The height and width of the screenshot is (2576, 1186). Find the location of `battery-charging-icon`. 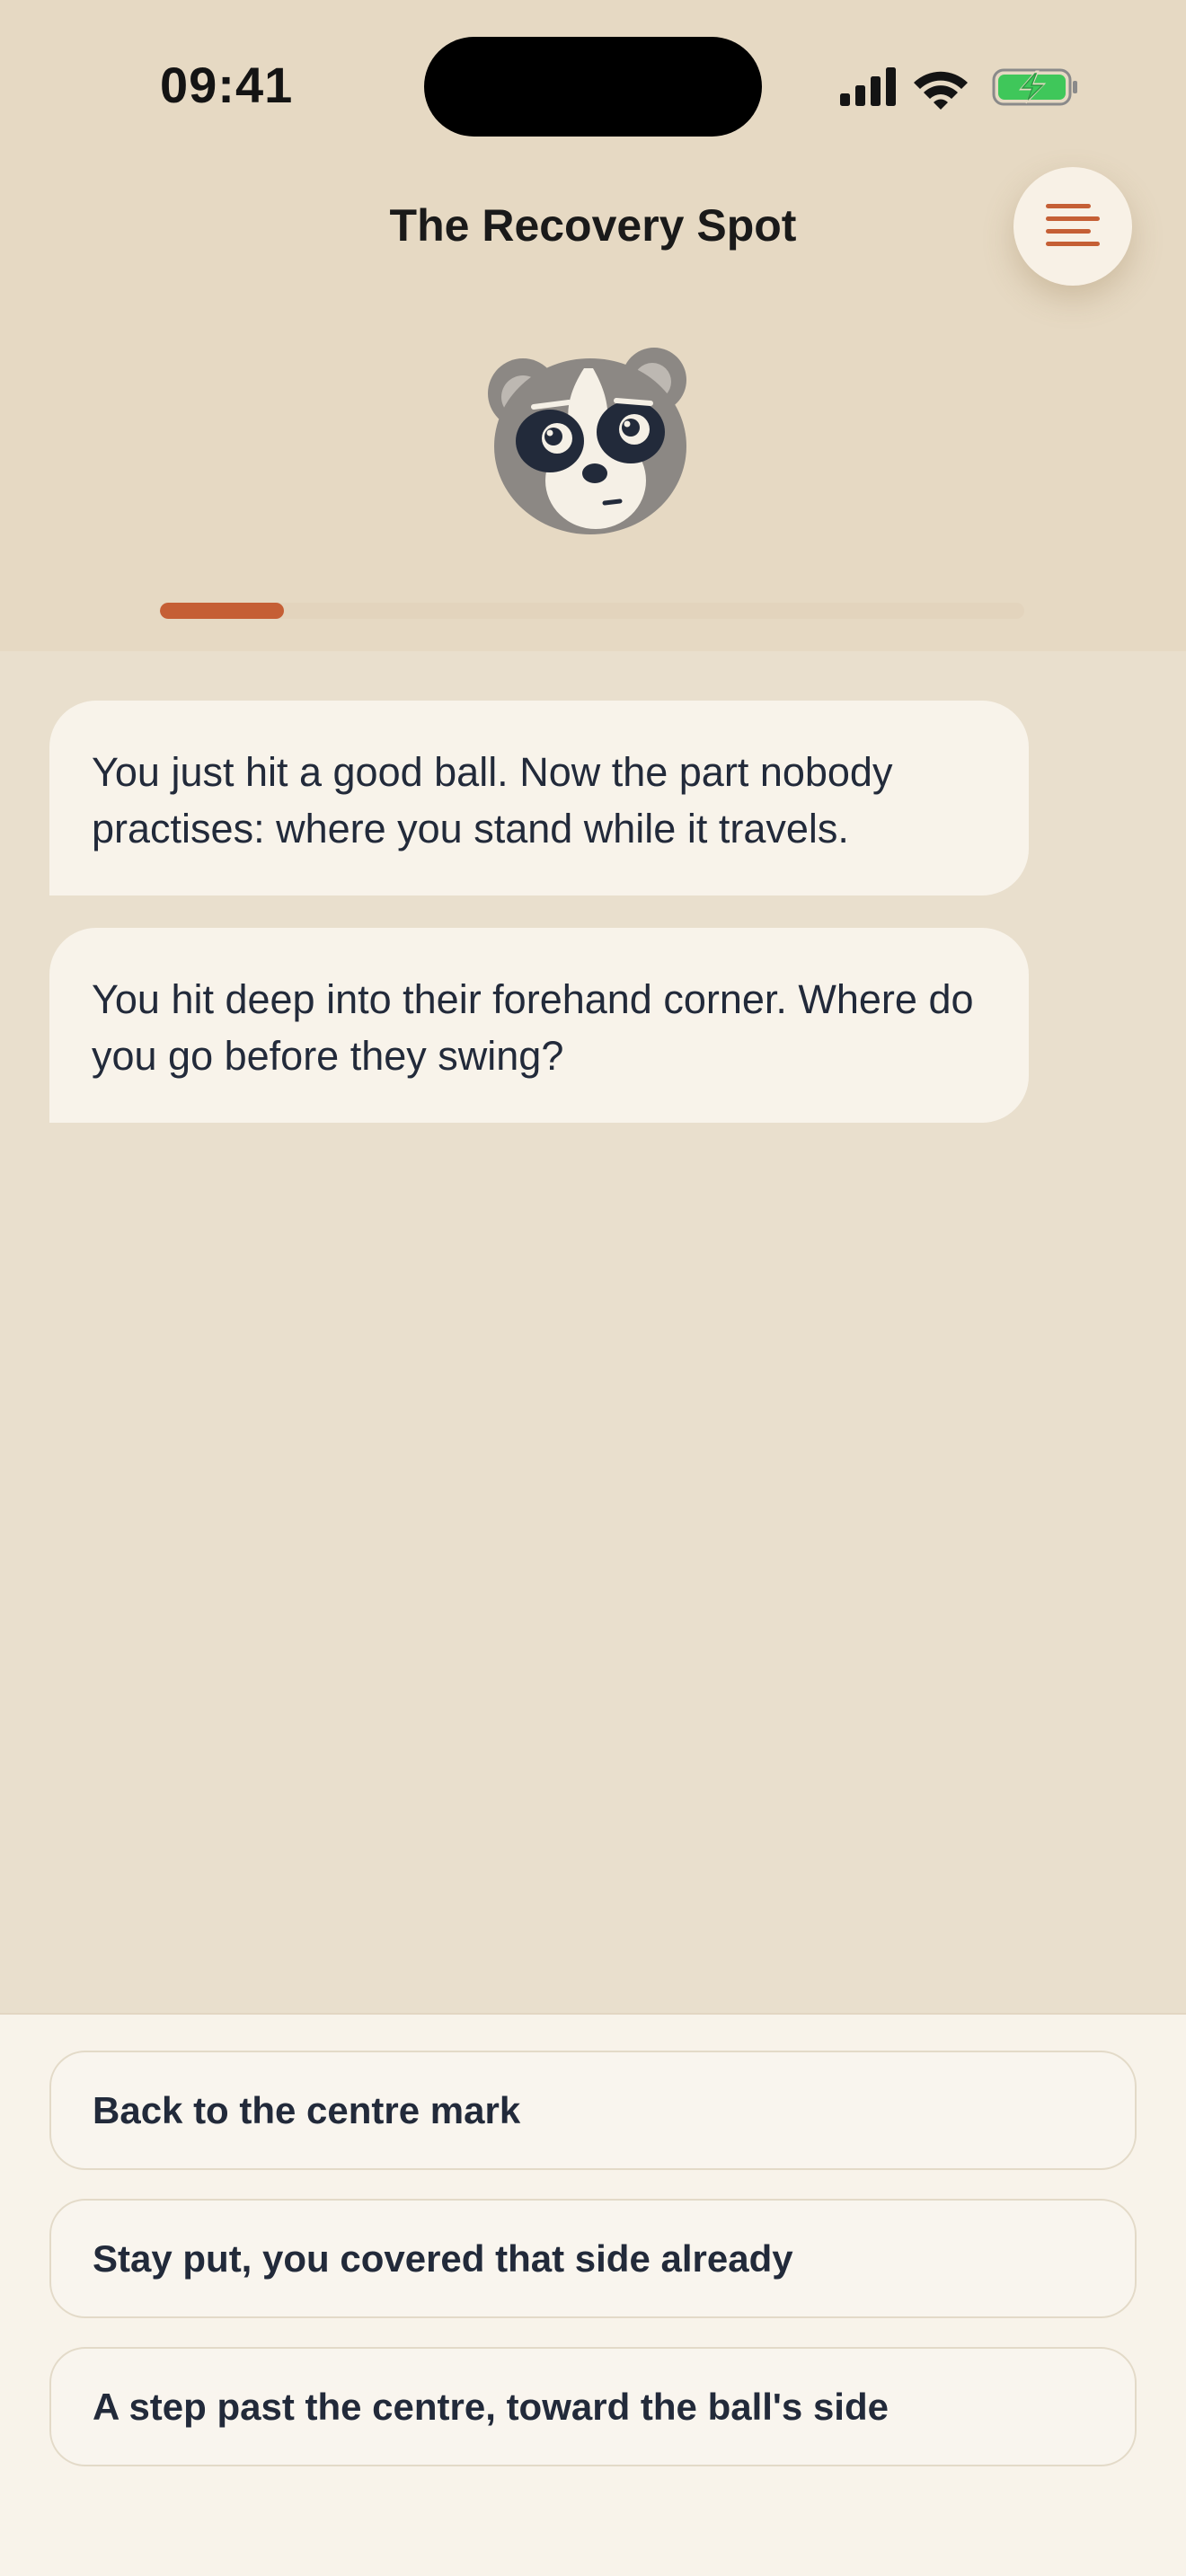

battery-charging-icon is located at coordinates (1034, 87).